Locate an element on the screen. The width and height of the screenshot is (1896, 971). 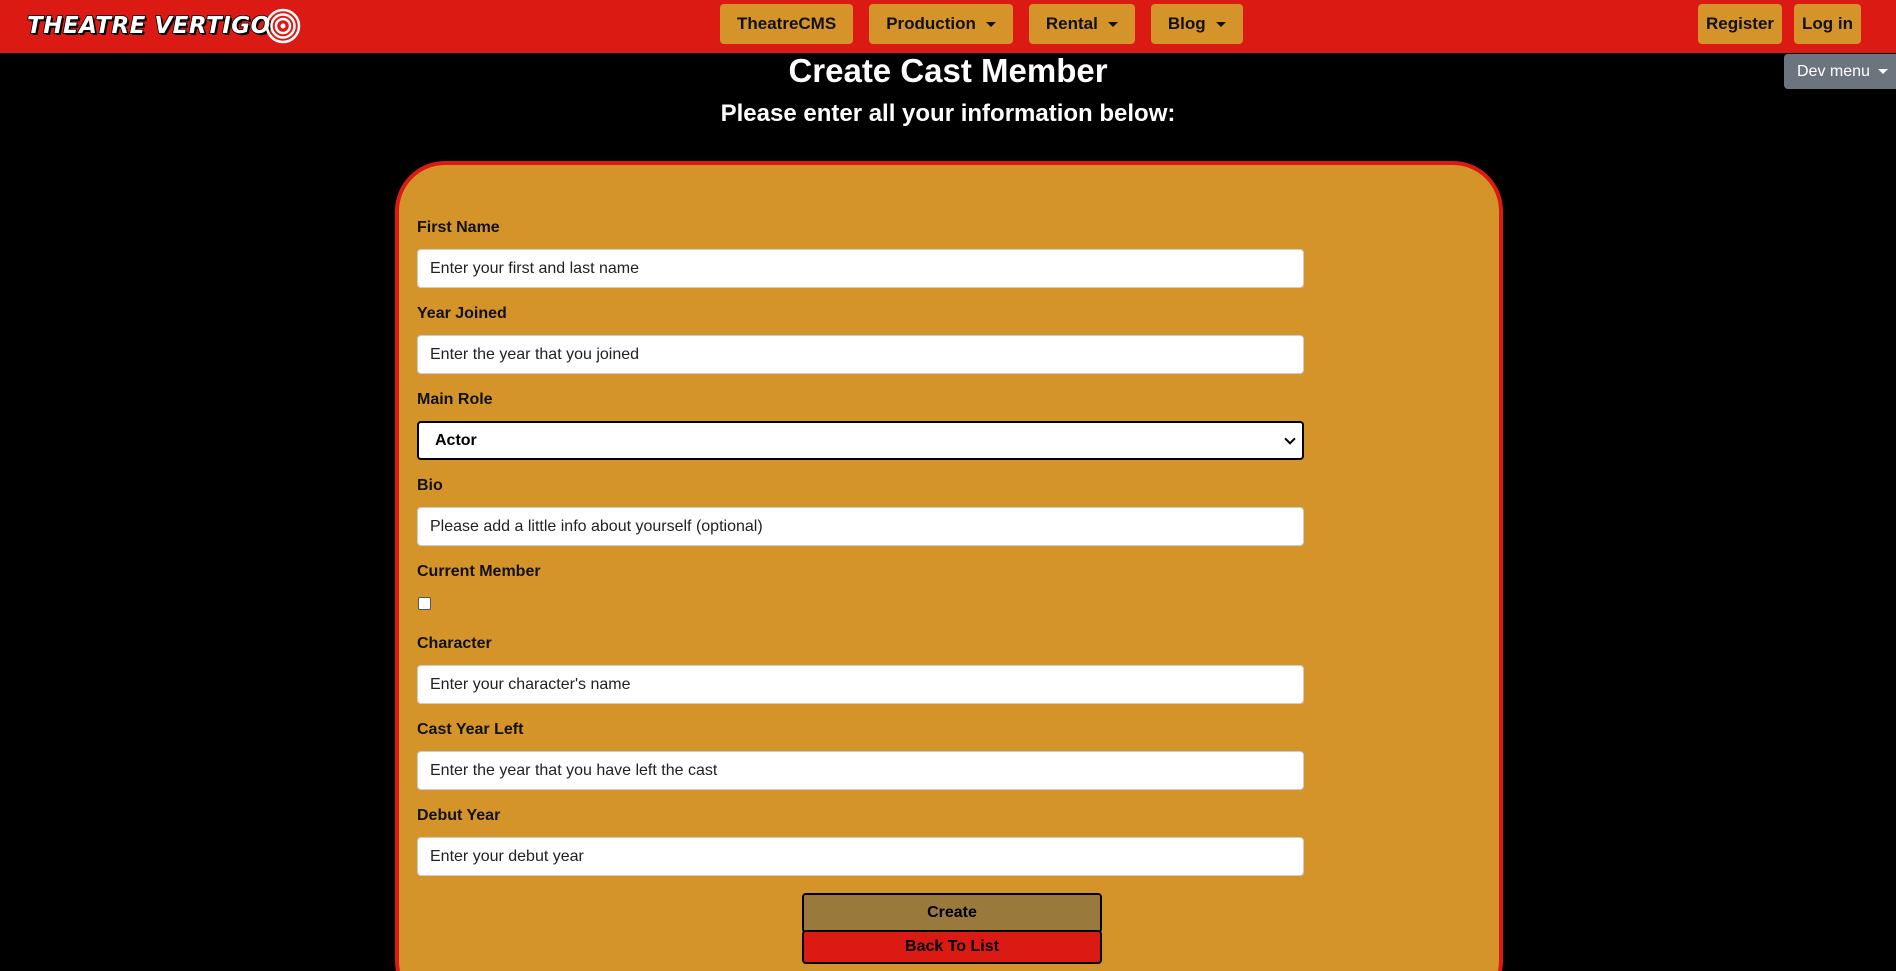
account-nav: Register Log in is located at coordinates (1779, 24).